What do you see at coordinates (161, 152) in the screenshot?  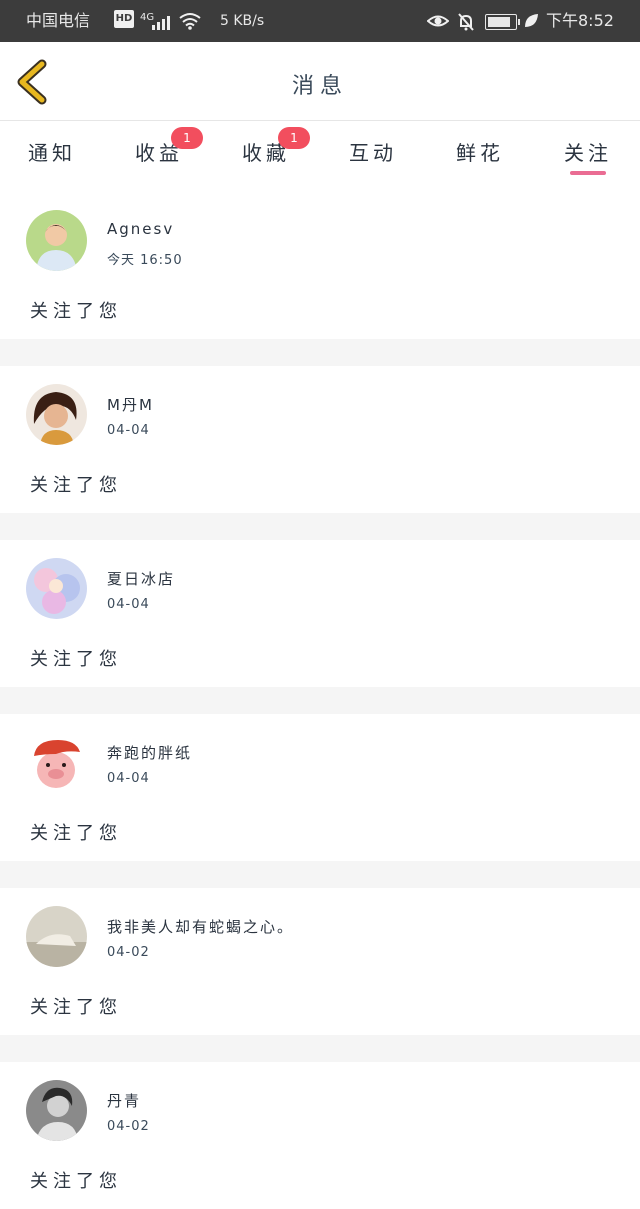 I see `tab-earnings: 收益 1` at bounding box center [161, 152].